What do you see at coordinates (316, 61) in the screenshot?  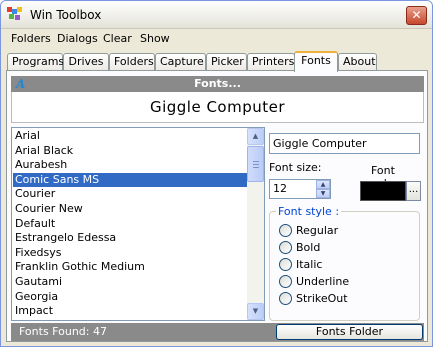 I see `tab-fonts: Fonts` at bounding box center [316, 61].